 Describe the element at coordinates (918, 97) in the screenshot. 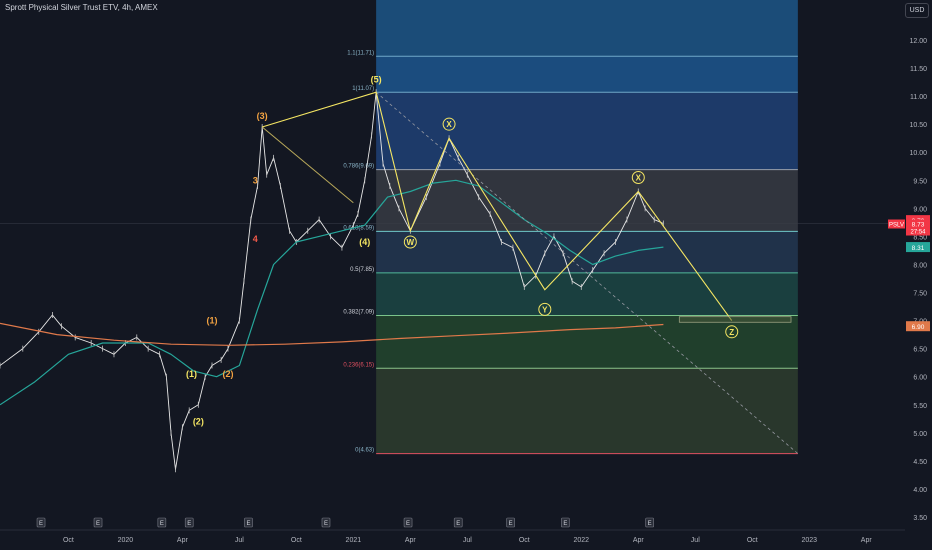

I see `y-tick-label: 11.00` at that location.